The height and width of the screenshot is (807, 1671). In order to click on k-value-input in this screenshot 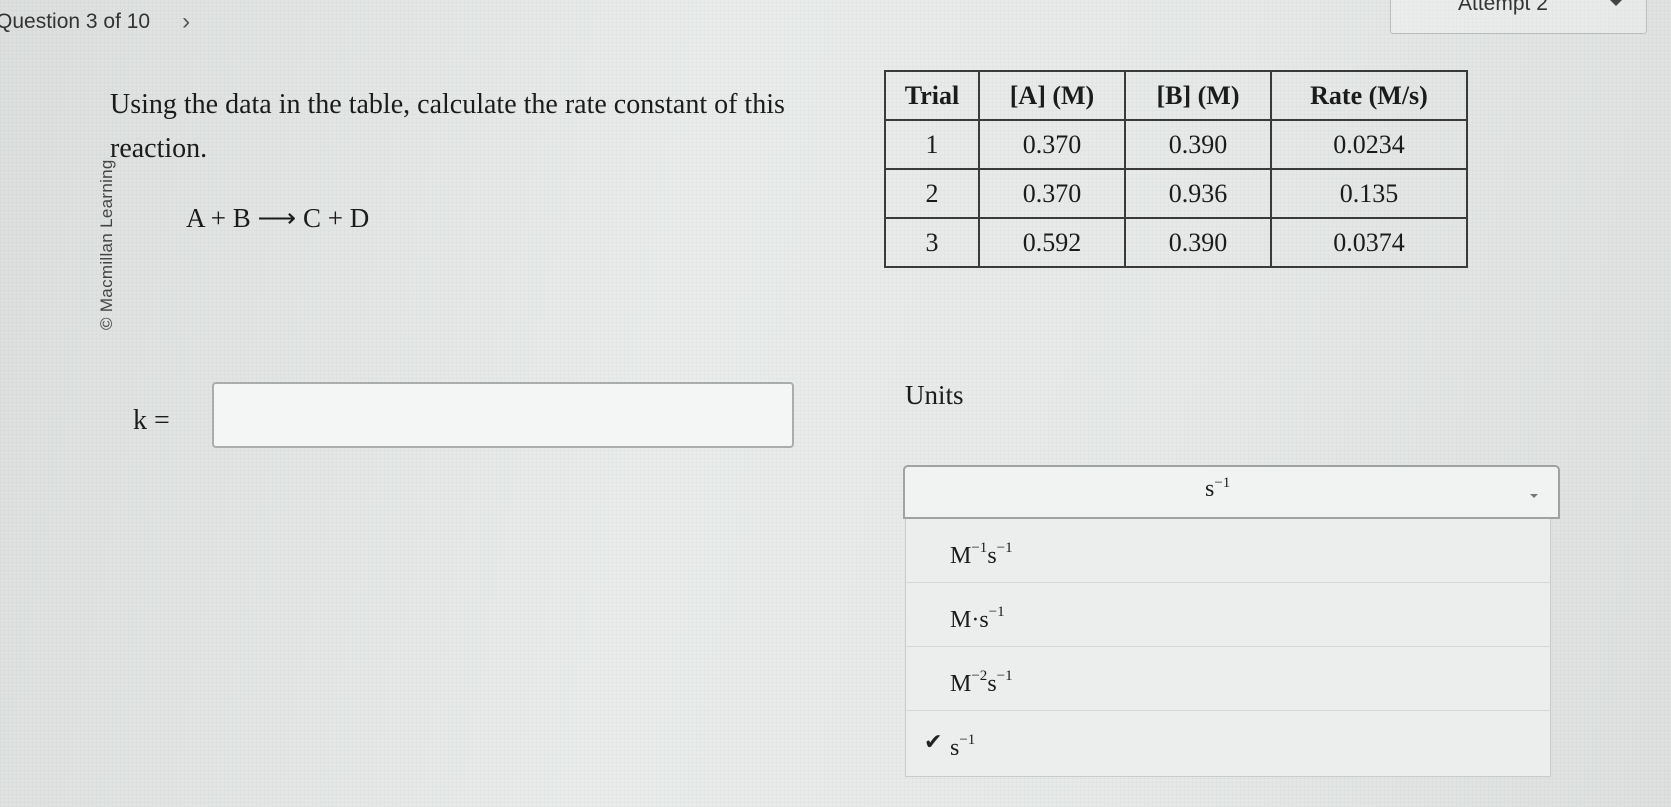, I will do `click(503, 415)`.